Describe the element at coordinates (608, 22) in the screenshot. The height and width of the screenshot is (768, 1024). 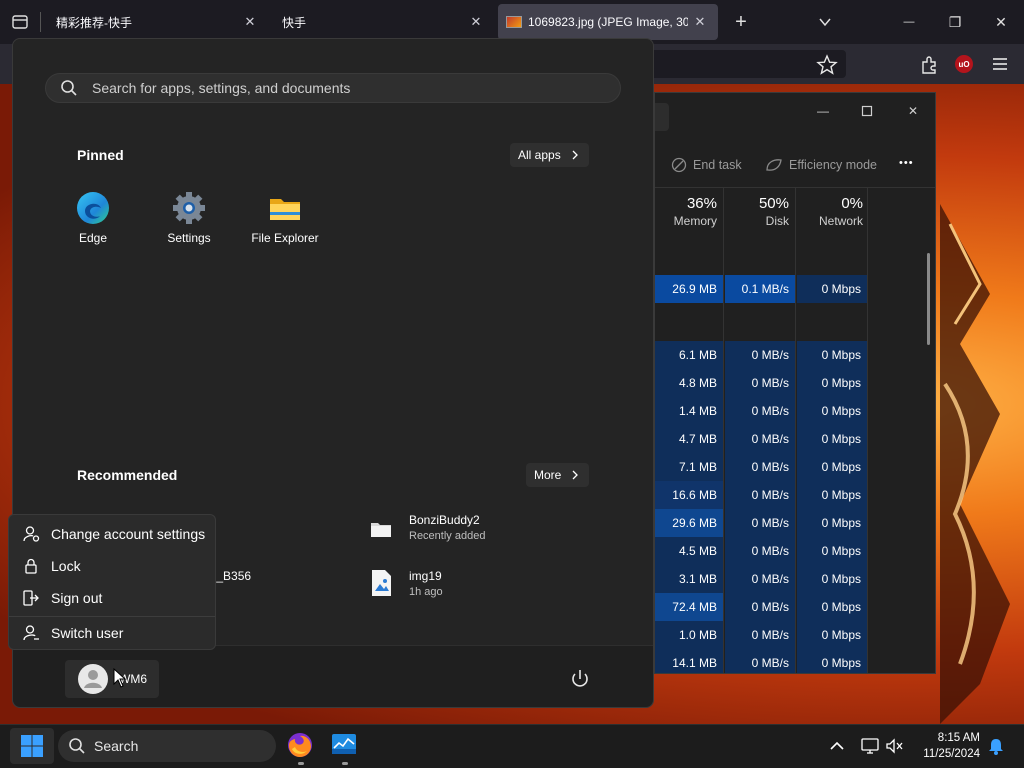
I see `tab-jpeg-image: 1069823.jpg (JPEG Image, 3000 ✕` at that location.